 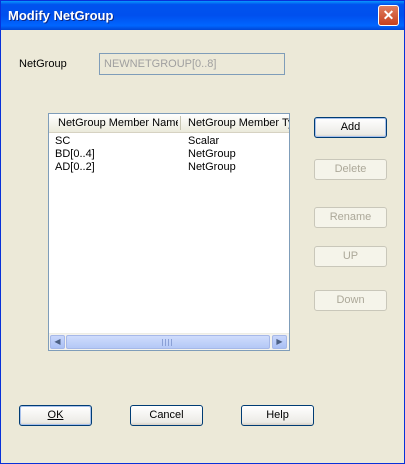 I want to click on up-button: UP, so click(x=350, y=256).